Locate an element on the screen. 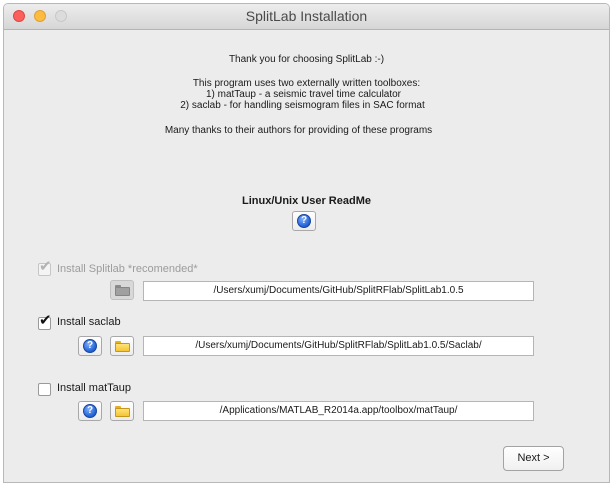  install-saclab-label: Install saclab is located at coordinates (89, 322).